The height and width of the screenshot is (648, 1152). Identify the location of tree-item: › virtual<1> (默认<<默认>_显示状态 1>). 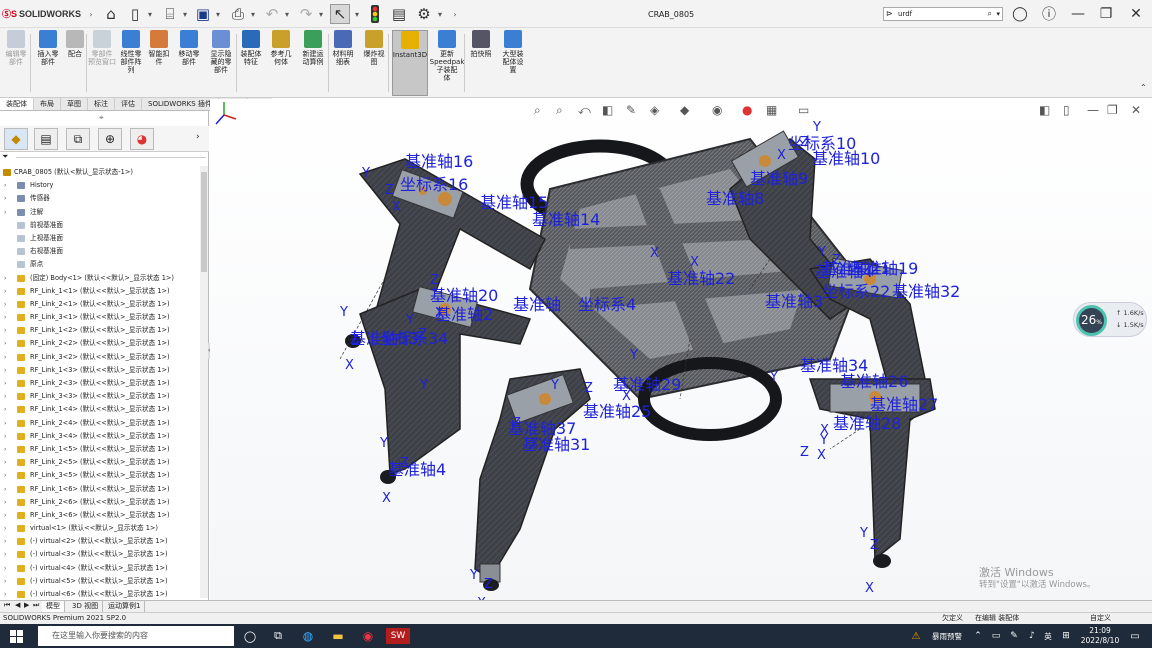
(100, 528).